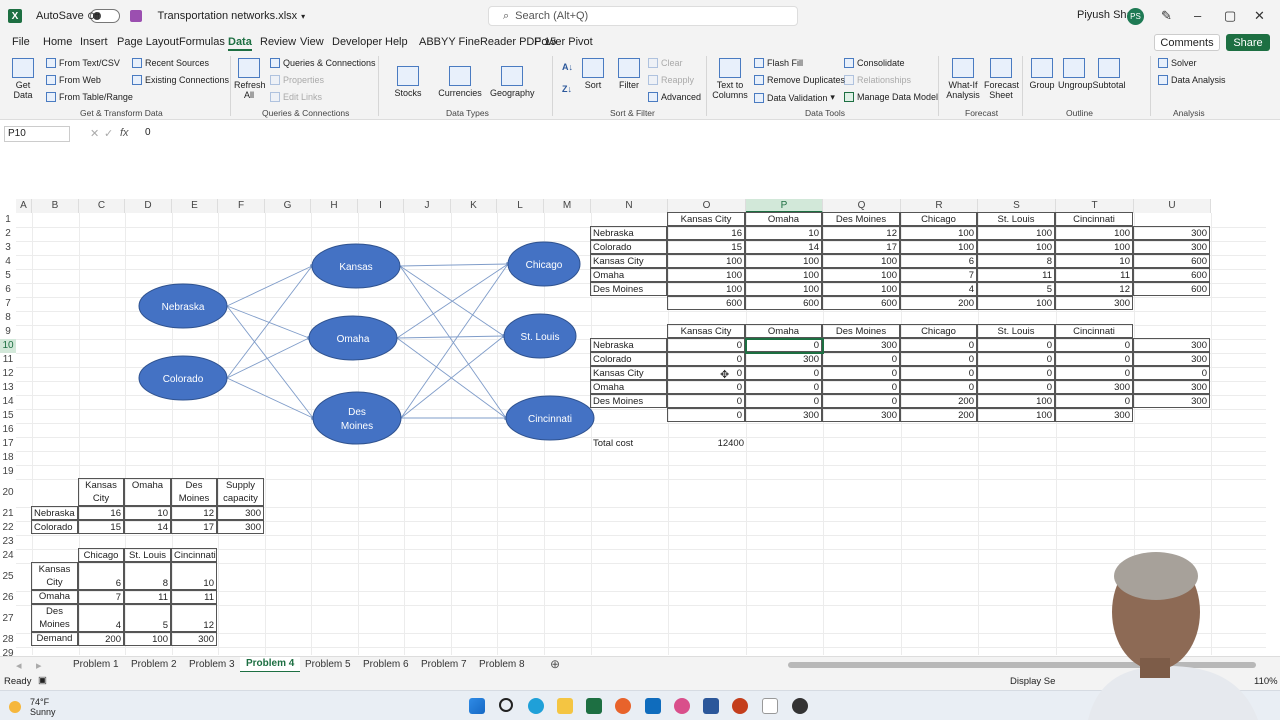 The width and height of the screenshot is (1280, 720). What do you see at coordinates (665, 63) in the screenshot?
I see `clear-button: Clear` at bounding box center [665, 63].